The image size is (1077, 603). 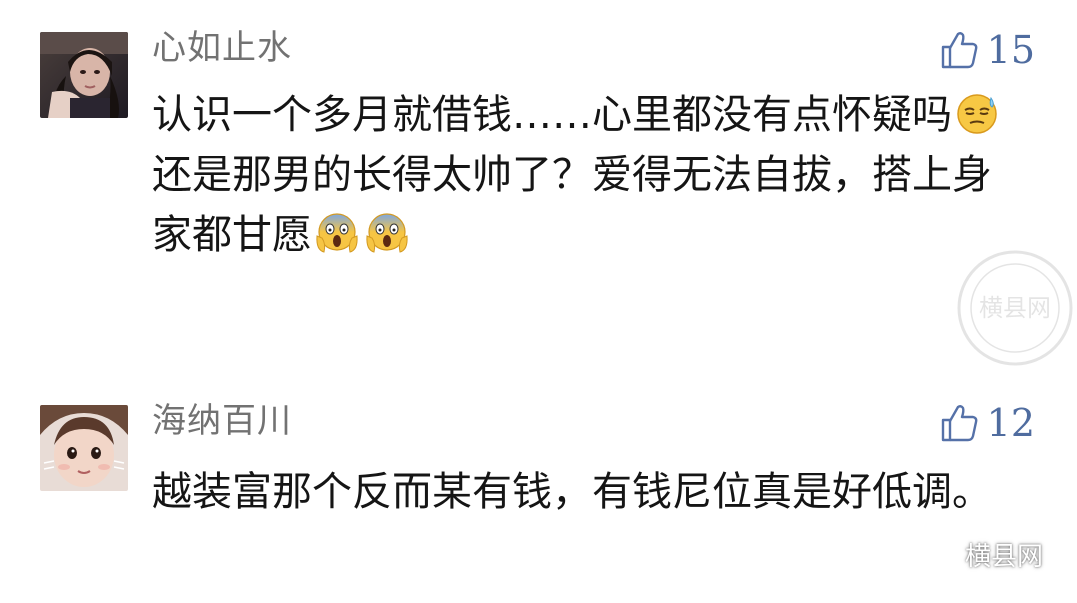 What do you see at coordinates (572, 205) in the screenshot?
I see `comment-text-line: 还是那男的长得太帅了？爱得无法自拔，搭上身家都甘愿` at bounding box center [572, 205].